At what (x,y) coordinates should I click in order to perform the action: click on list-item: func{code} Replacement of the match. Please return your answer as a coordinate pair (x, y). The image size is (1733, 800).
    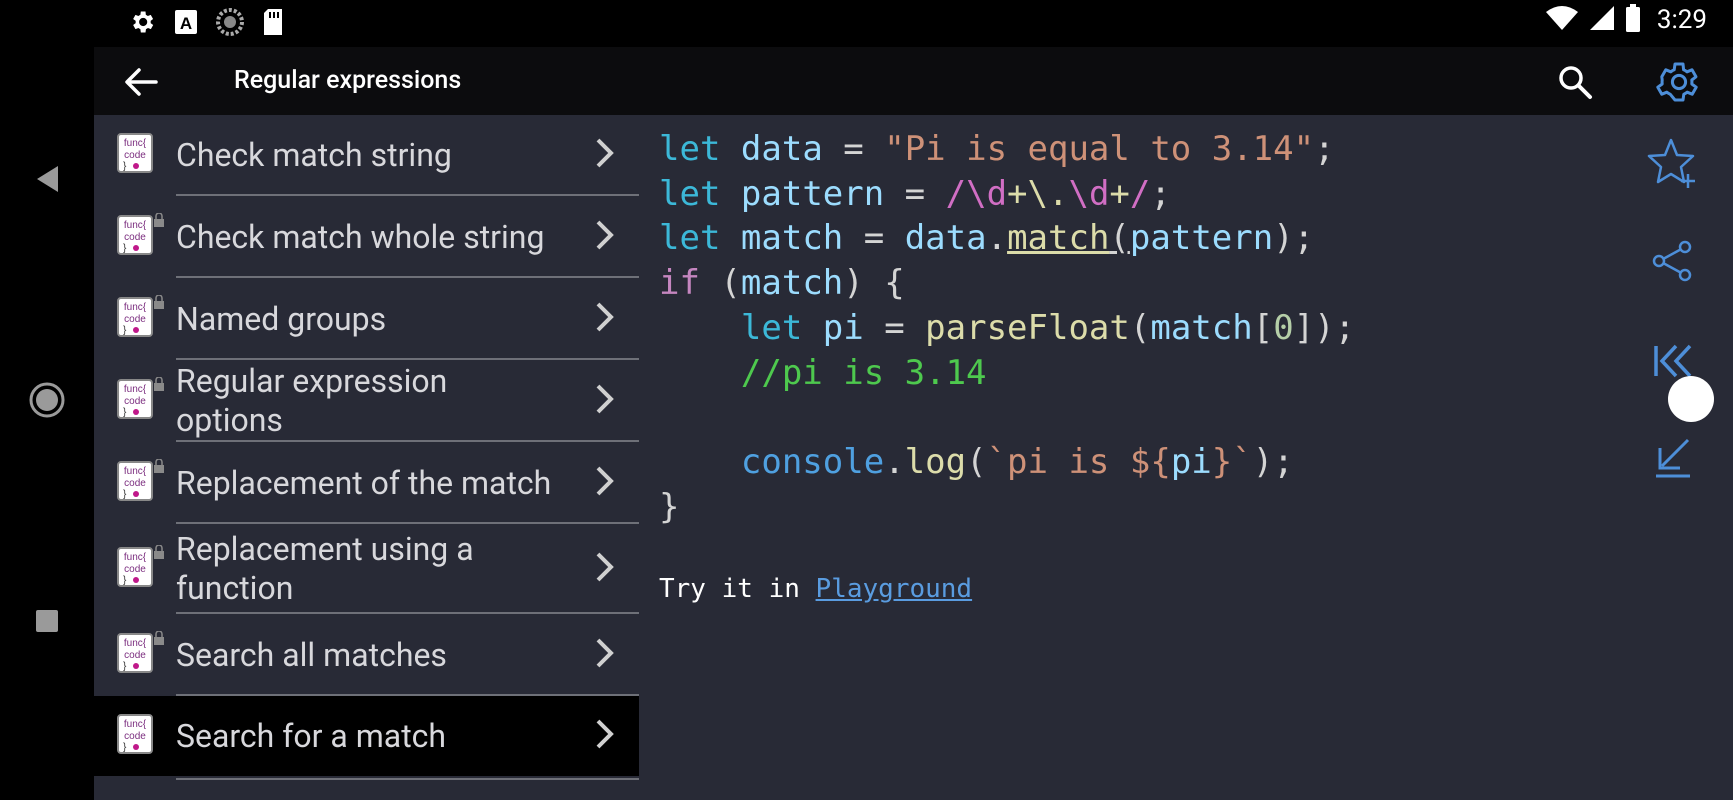
    Looking at the image, I should click on (366, 483).